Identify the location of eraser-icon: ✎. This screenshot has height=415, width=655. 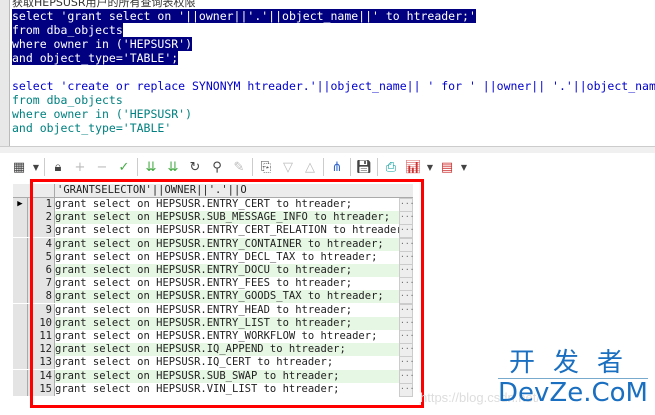
(239, 167).